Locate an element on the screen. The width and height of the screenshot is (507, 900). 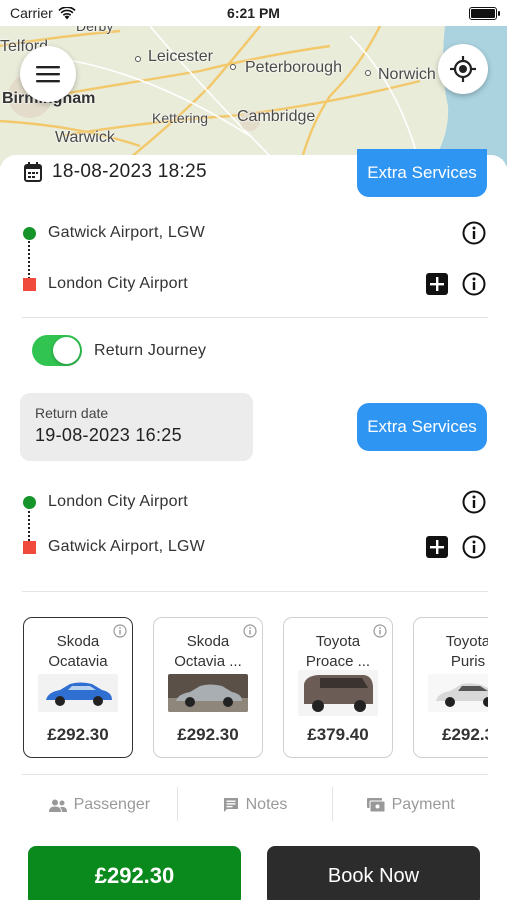
map-label-kettering: Kettering is located at coordinates (180, 118).